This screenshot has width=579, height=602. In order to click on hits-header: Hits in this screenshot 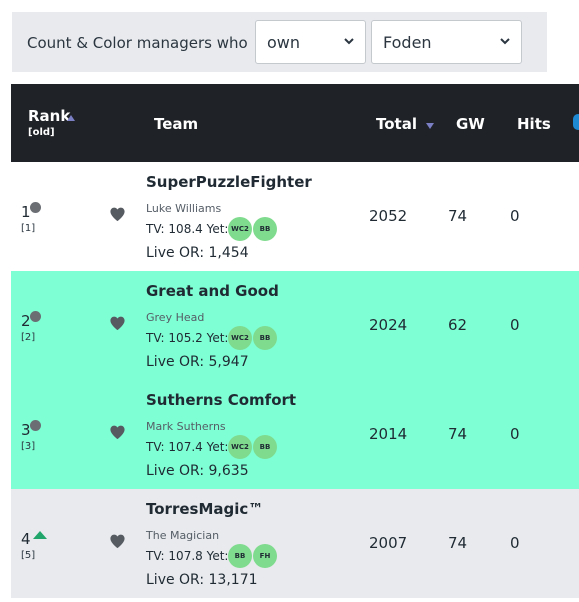, I will do `click(534, 124)`.